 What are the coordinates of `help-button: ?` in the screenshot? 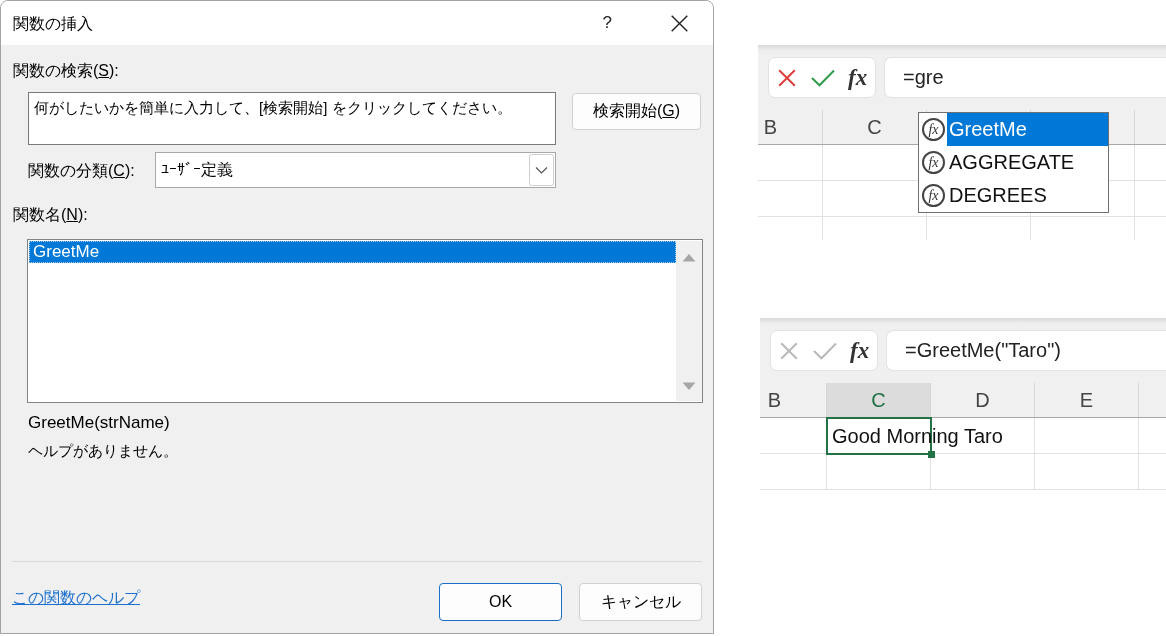 It's located at (607, 23).